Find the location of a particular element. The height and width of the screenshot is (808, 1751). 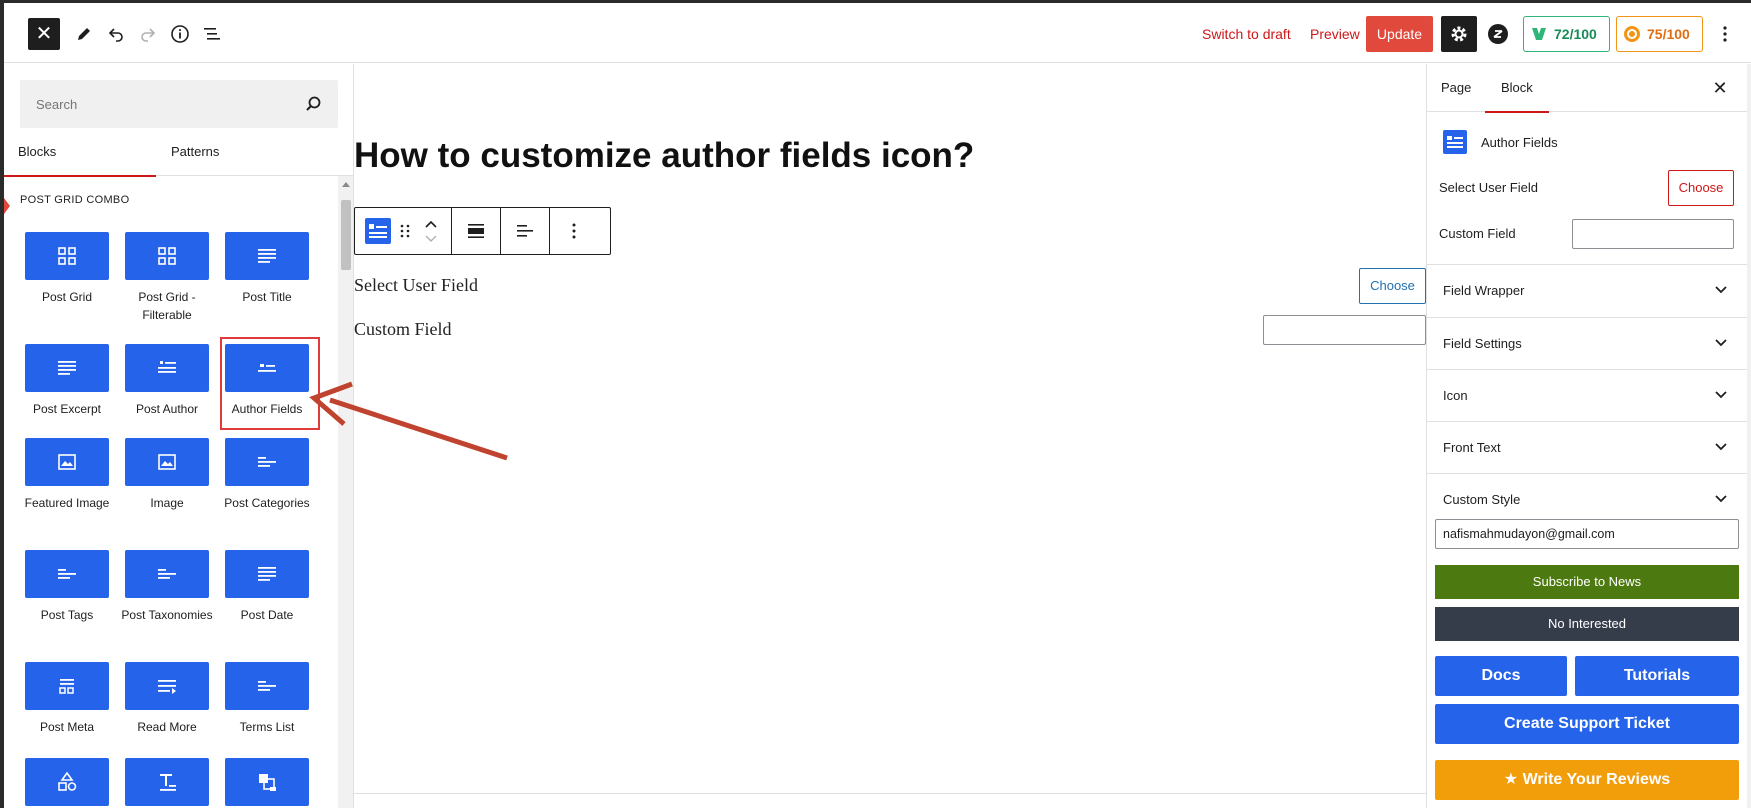

gear-icon is located at coordinates (1459, 34).